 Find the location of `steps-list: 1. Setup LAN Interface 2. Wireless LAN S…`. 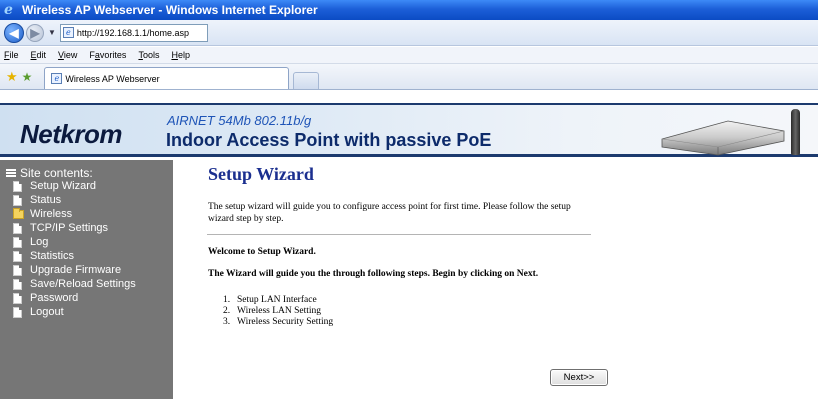

steps-list: 1. Setup LAN Interface 2. Wireless LAN S… is located at coordinates (278, 311).